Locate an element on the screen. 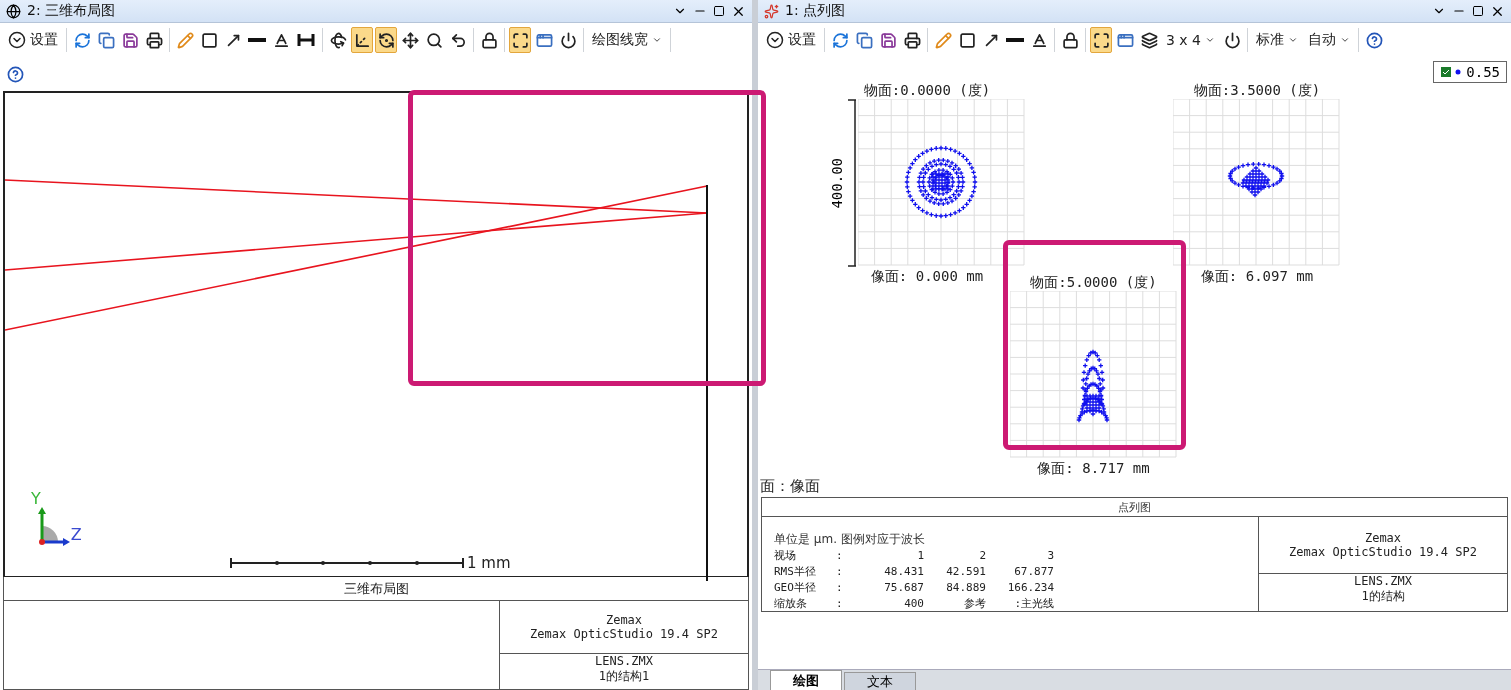 Image resolution: width=1511 pixels, height=690 pixels. table-cell-text: 3 is located at coordinates (1050, 556).